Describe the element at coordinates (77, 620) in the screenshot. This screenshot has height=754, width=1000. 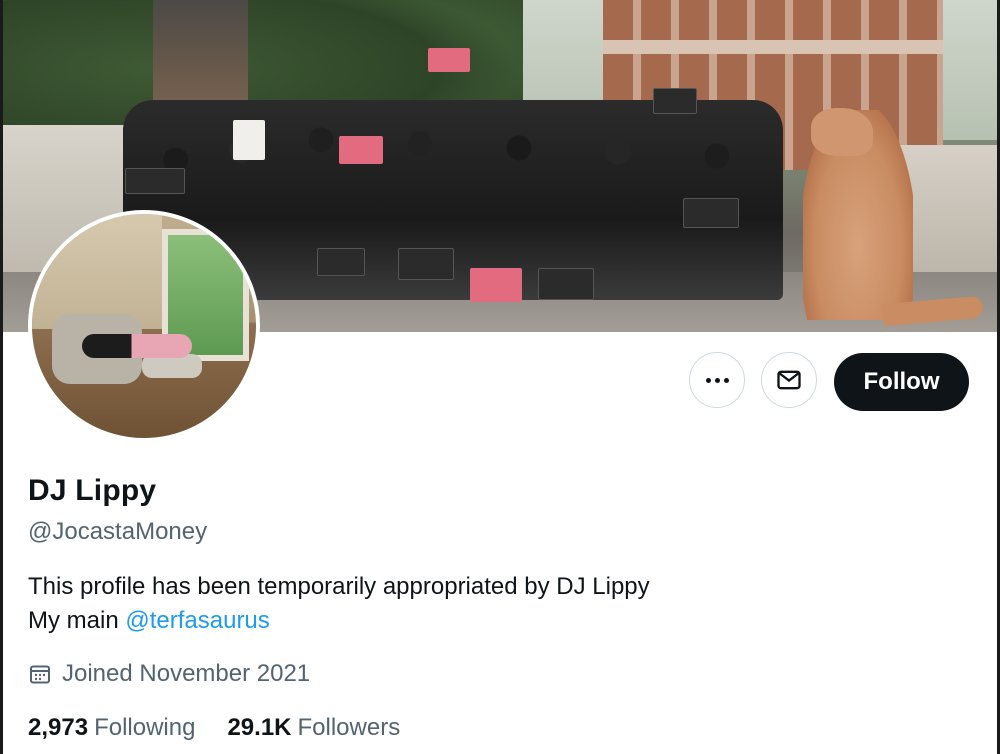
I see `bio-text: My main` at that location.